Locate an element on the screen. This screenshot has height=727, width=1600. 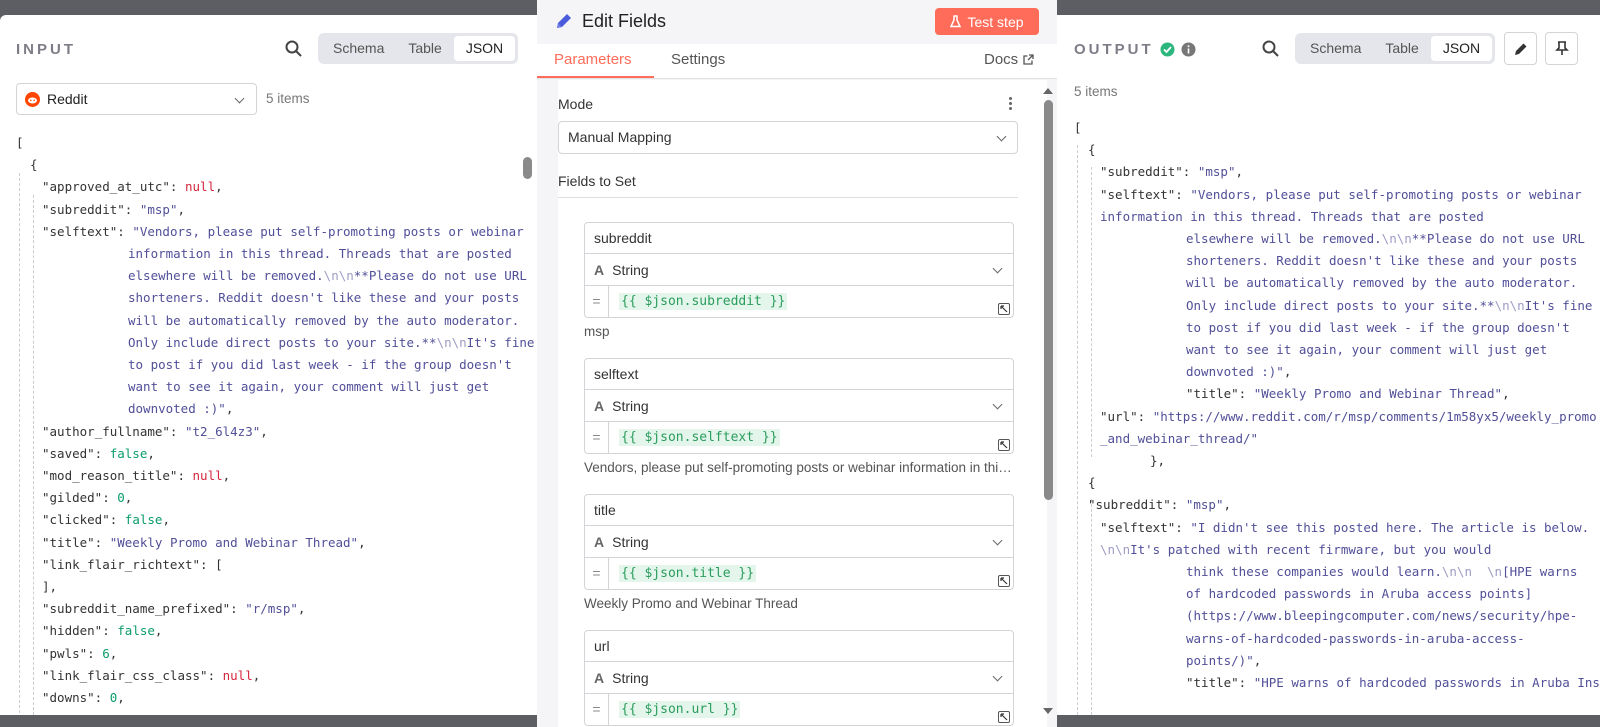
json-token: "selftext": is located at coordinates (1145, 527).